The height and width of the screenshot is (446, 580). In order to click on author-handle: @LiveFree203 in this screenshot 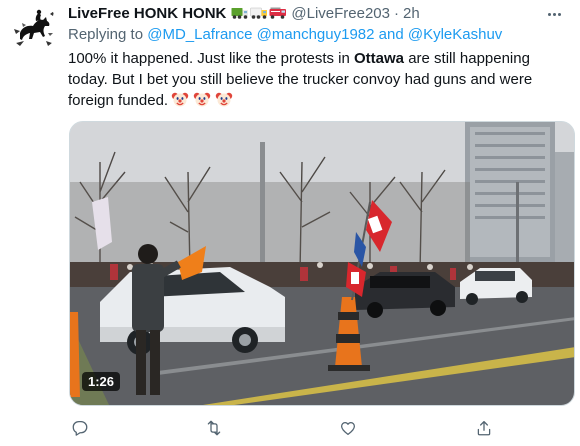, I will do `click(340, 13)`.